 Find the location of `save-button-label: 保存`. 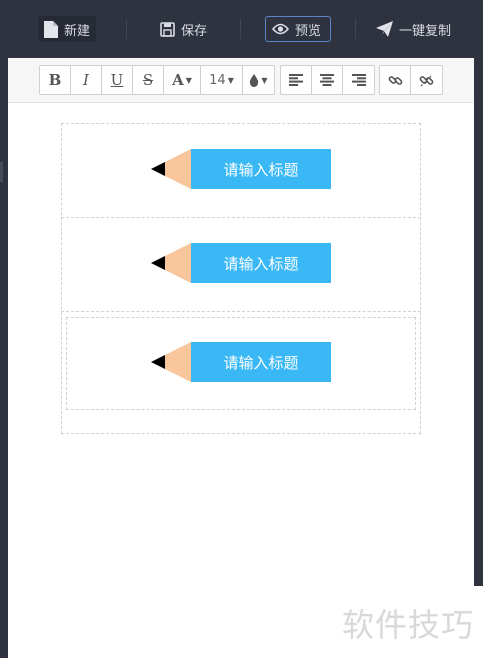

save-button-label: 保存 is located at coordinates (194, 31).